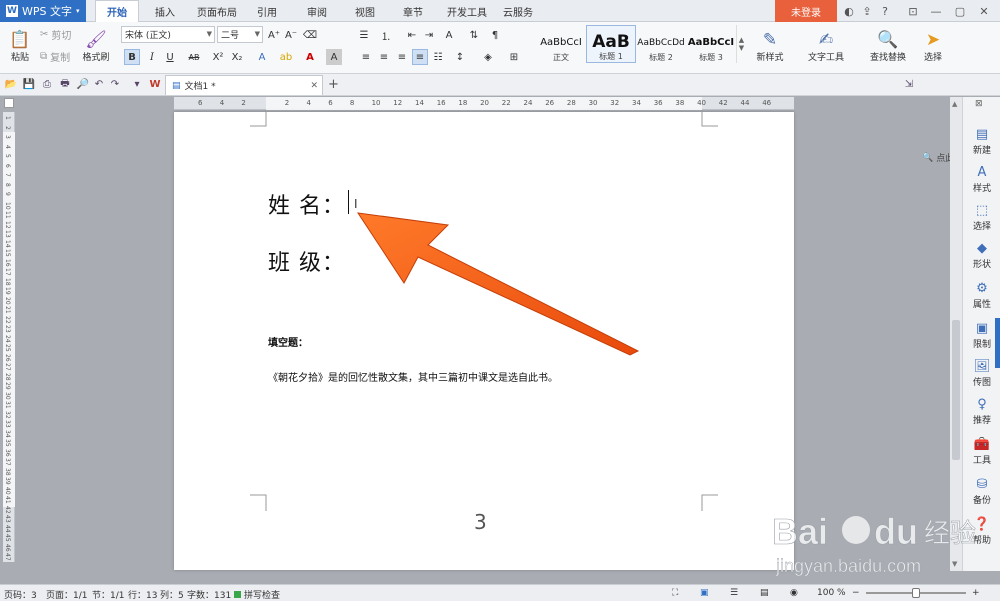  Describe the element at coordinates (933, 46) in the screenshot. I see `select-button: ➤ 选择` at that location.